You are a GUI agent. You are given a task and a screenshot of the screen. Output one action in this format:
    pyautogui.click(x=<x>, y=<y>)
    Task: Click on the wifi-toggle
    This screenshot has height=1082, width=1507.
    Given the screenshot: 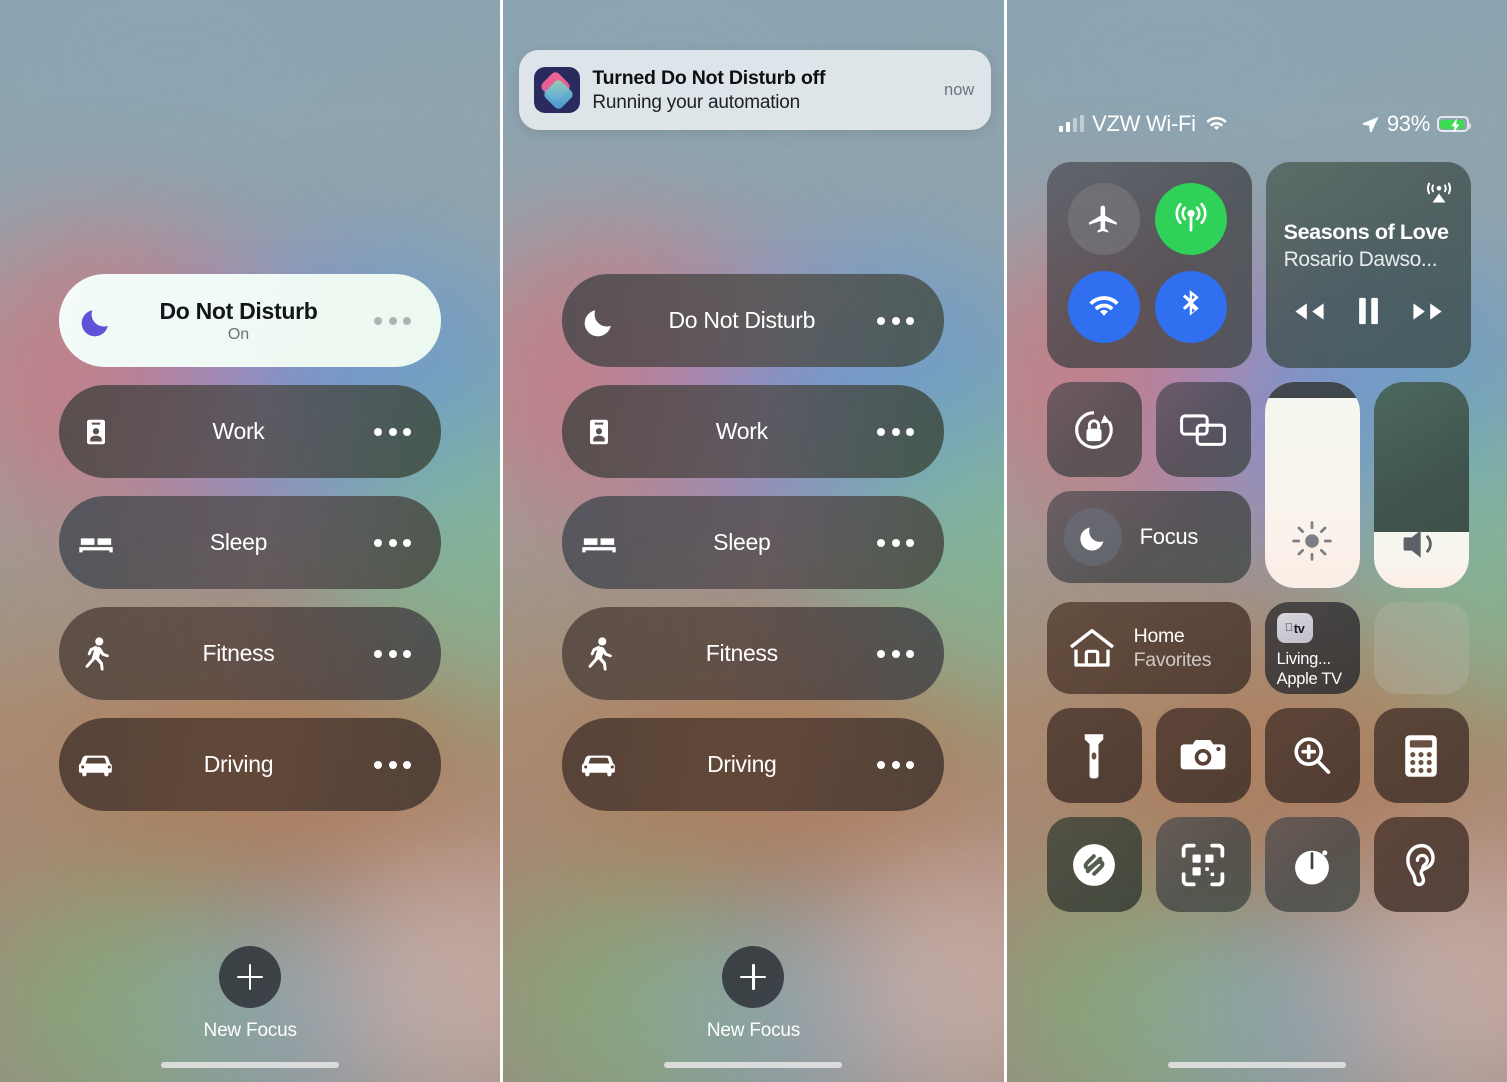 What is the action you would take?
    pyautogui.click(x=1103, y=307)
    